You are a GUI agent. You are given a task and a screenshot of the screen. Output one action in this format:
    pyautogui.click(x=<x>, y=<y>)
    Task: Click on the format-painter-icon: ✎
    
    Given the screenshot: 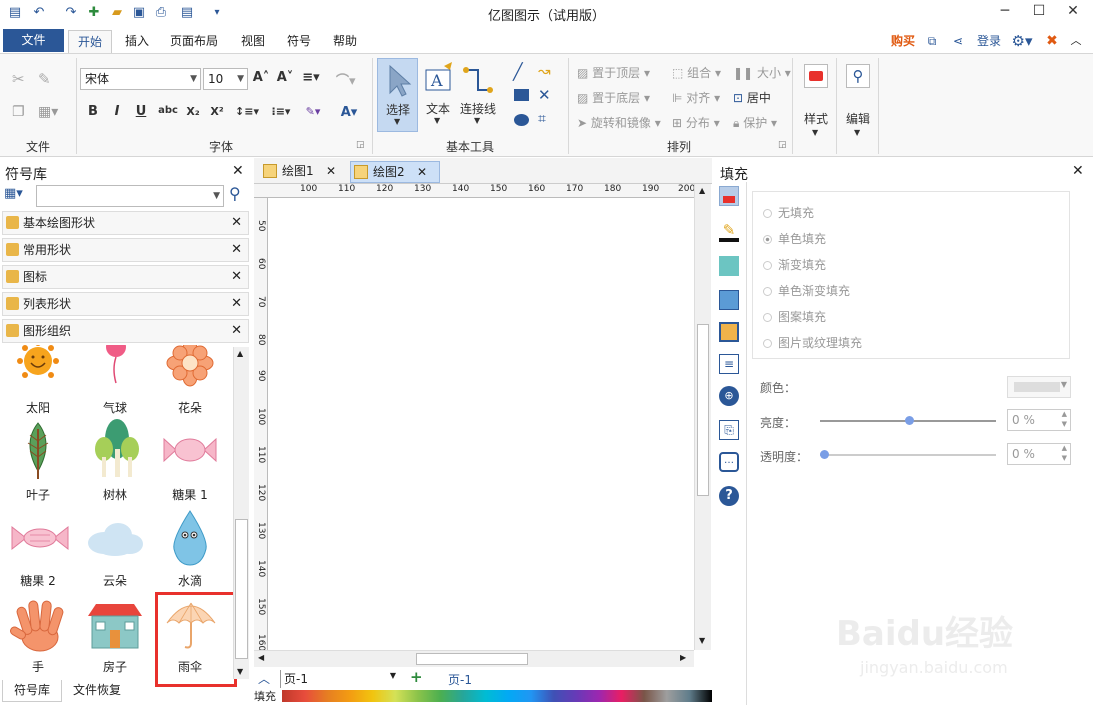 What is the action you would take?
    pyautogui.click(x=44, y=79)
    